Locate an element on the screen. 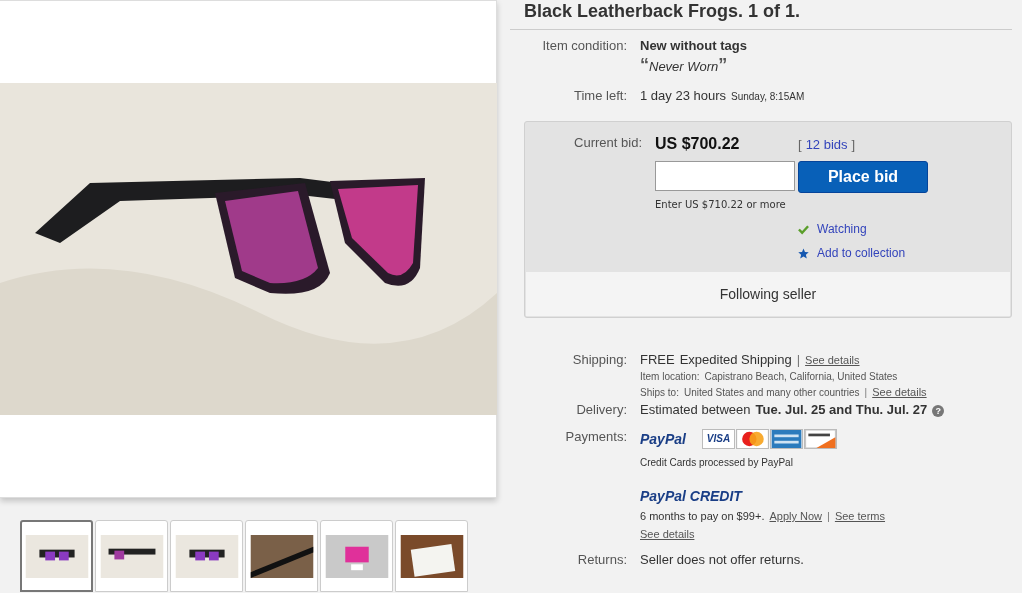 The width and height of the screenshot is (1022, 593). quote-mark: ” is located at coordinates (723, 65).